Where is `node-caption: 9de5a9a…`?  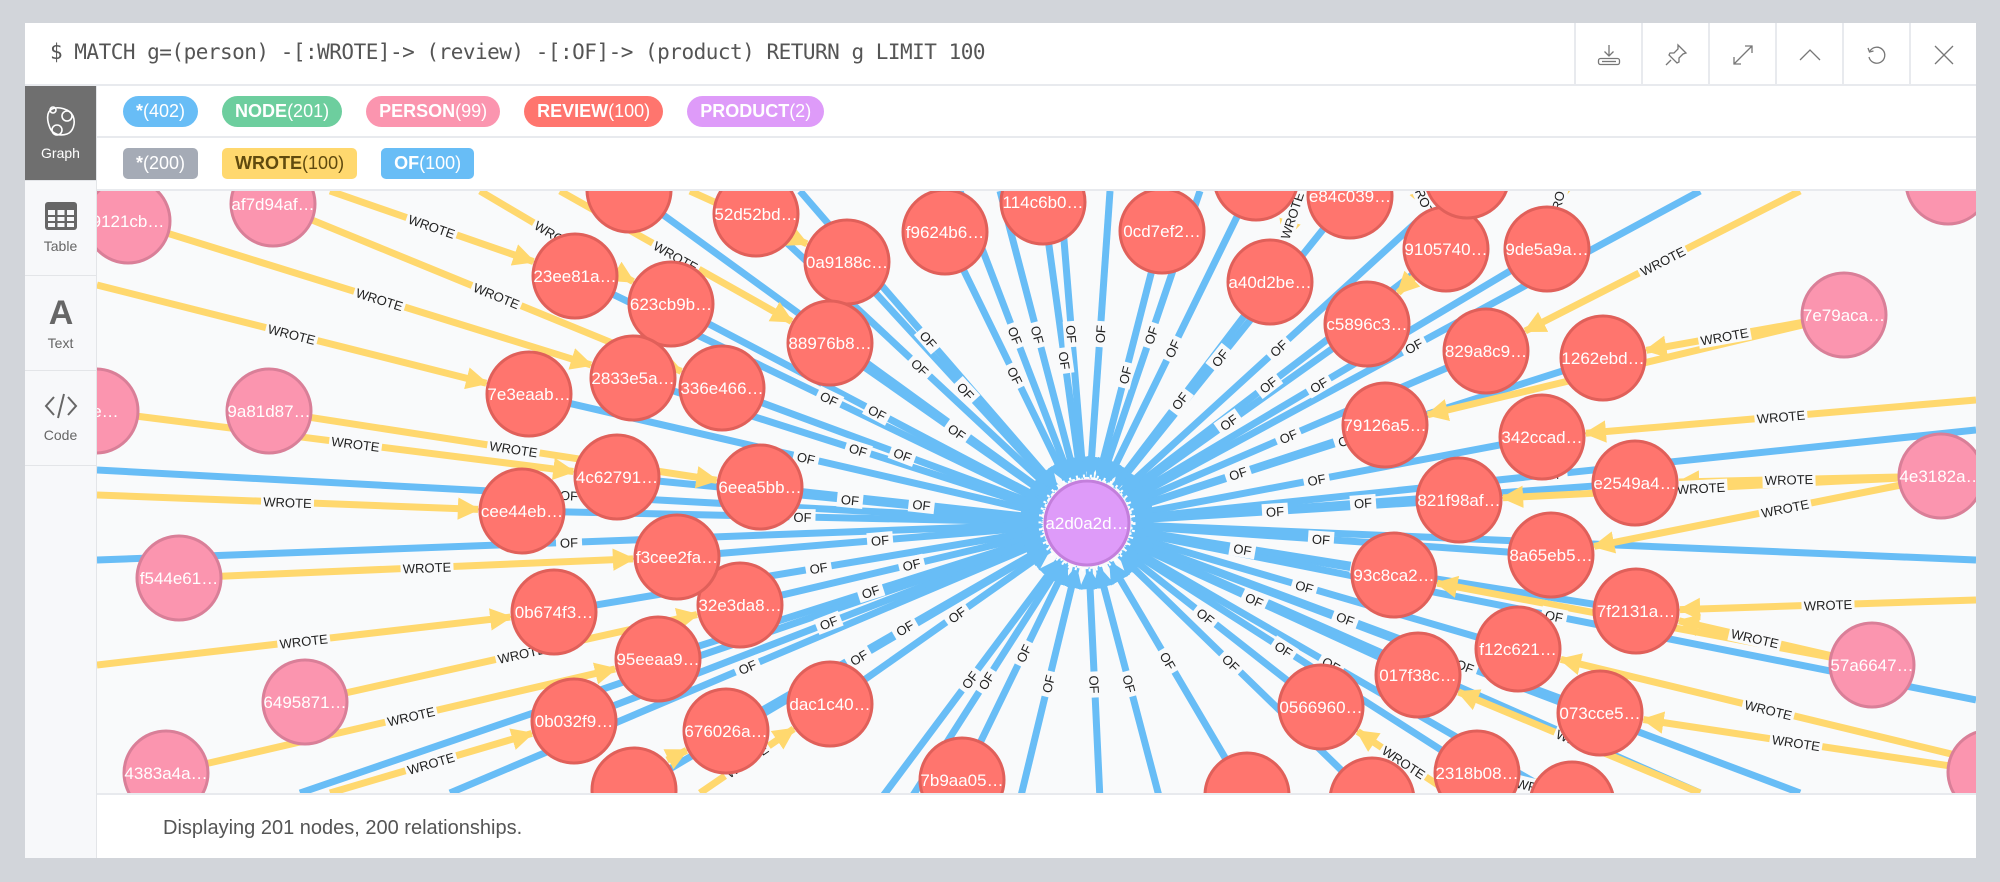 node-caption: 9de5a9a… is located at coordinates (1546, 249).